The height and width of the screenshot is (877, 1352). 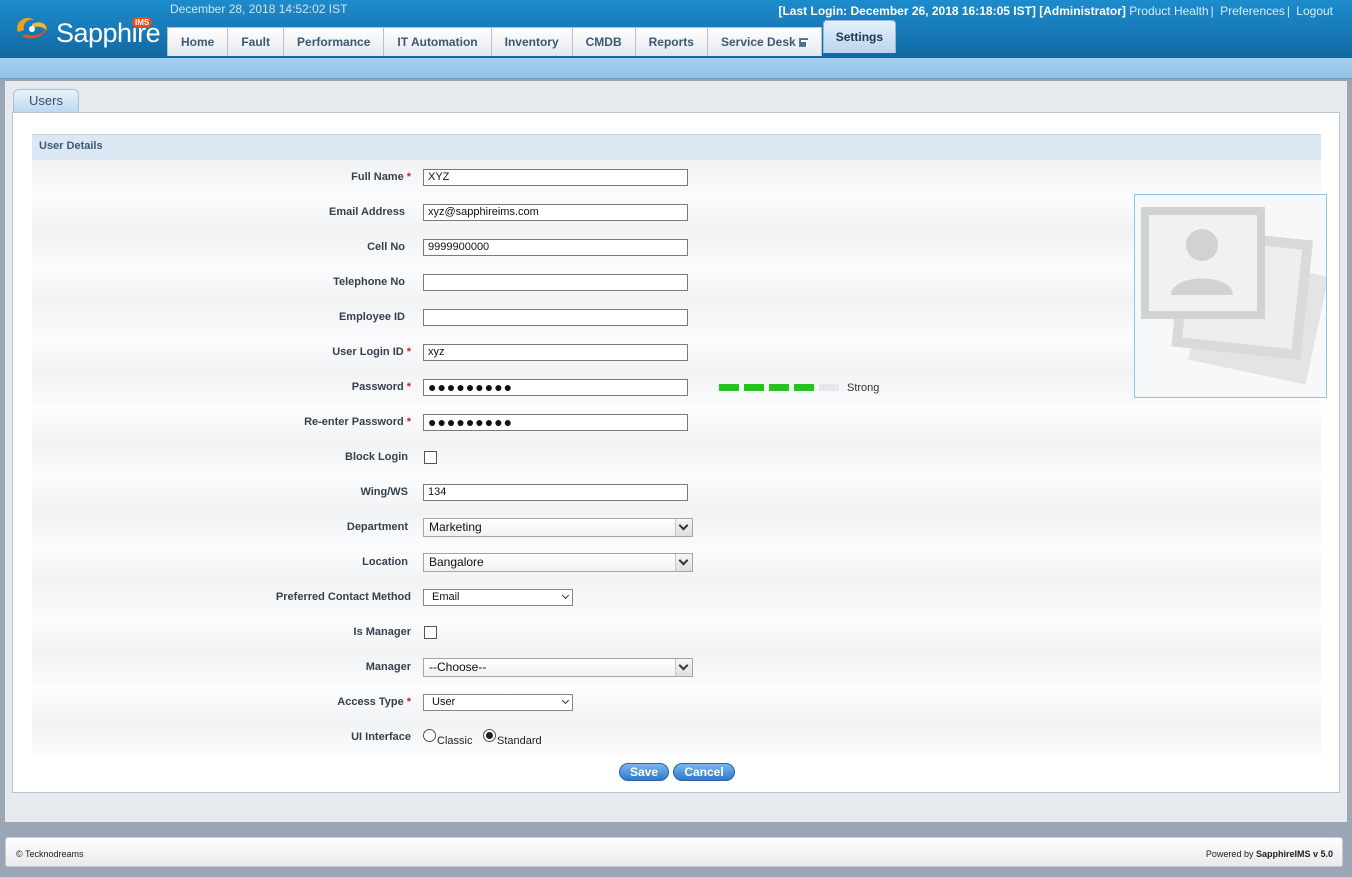 I want to click on external-link-icon, so click(x=803, y=42).